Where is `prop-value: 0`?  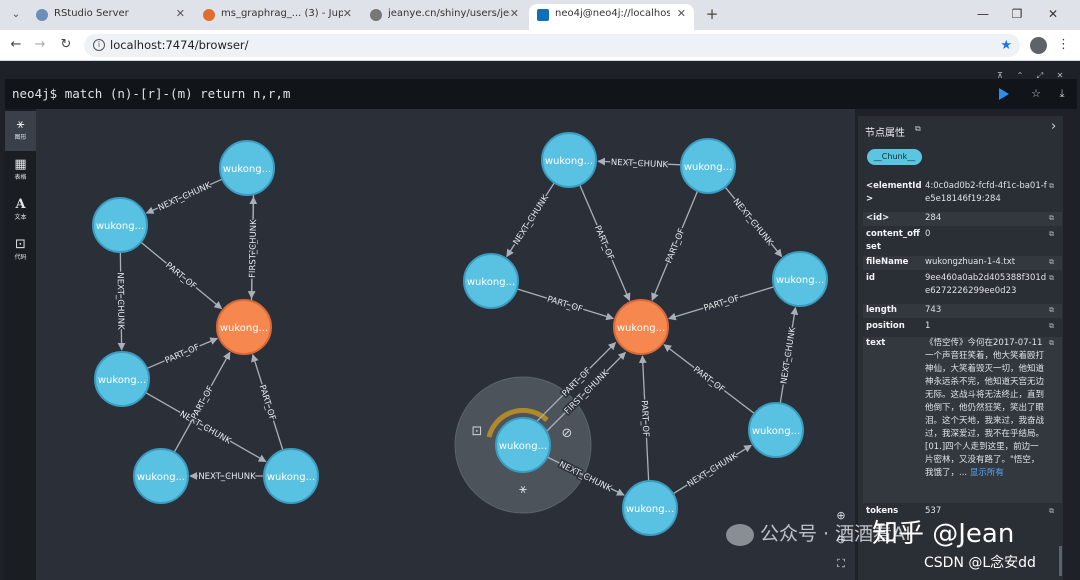 prop-value: 0 is located at coordinates (928, 234).